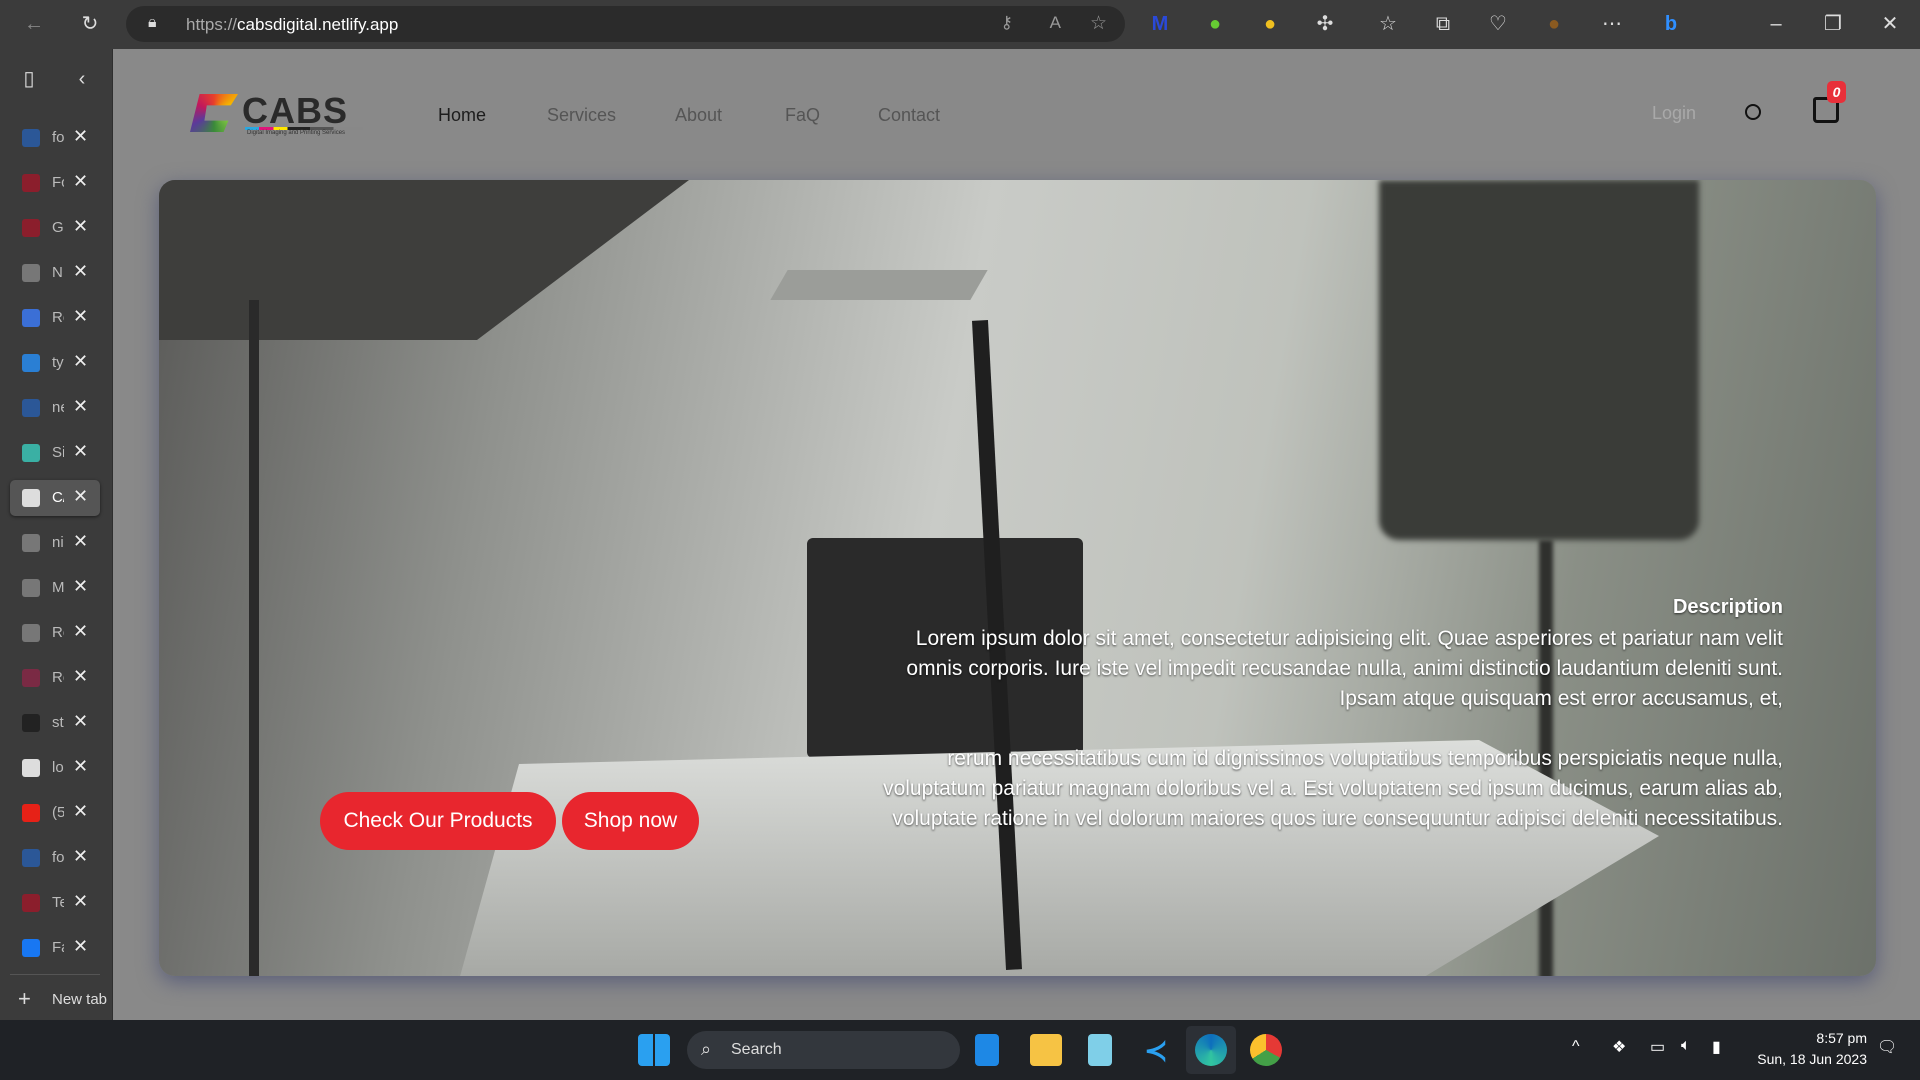 This screenshot has height=1080, width=1920. I want to click on favorites-icon: ☆, so click(1388, 24).